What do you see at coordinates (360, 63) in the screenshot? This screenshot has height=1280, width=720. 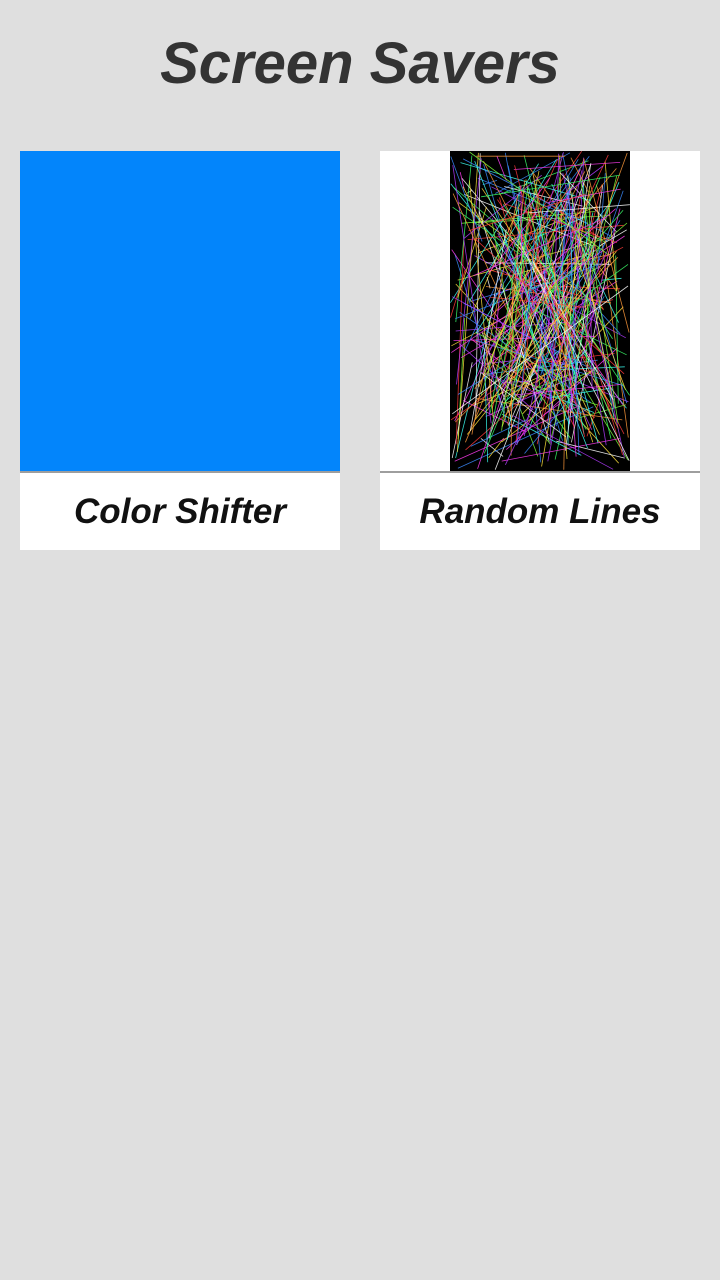 I see `page-title: Screen Savers` at bounding box center [360, 63].